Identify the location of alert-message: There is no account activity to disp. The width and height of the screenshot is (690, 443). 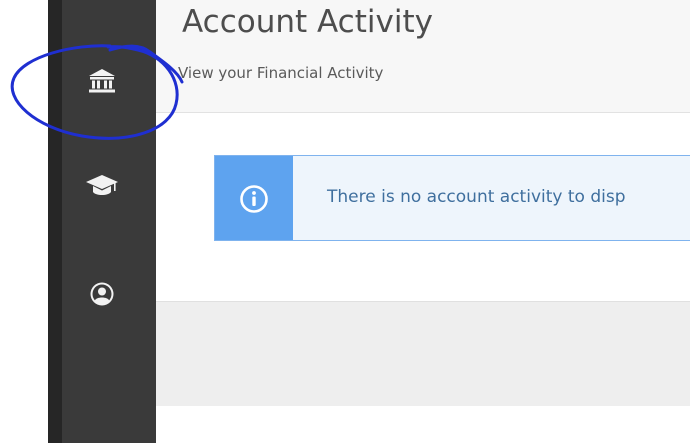
(476, 197).